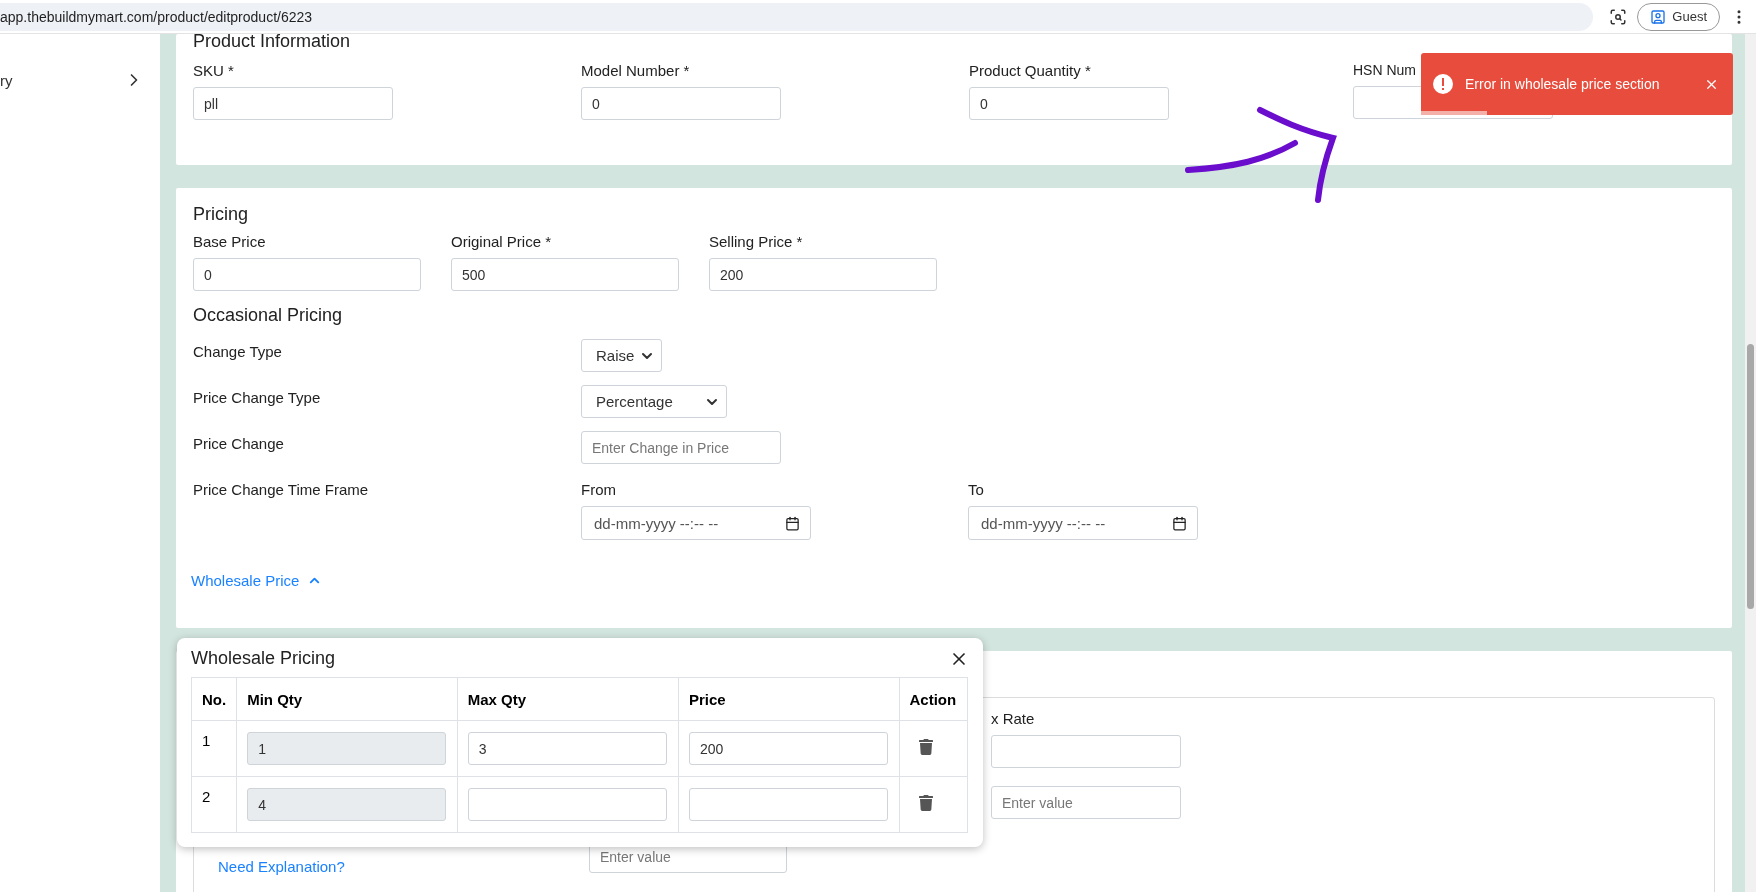 The width and height of the screenshot is (1756, 892). I want to click on scrollbar, so click(1750, 463).